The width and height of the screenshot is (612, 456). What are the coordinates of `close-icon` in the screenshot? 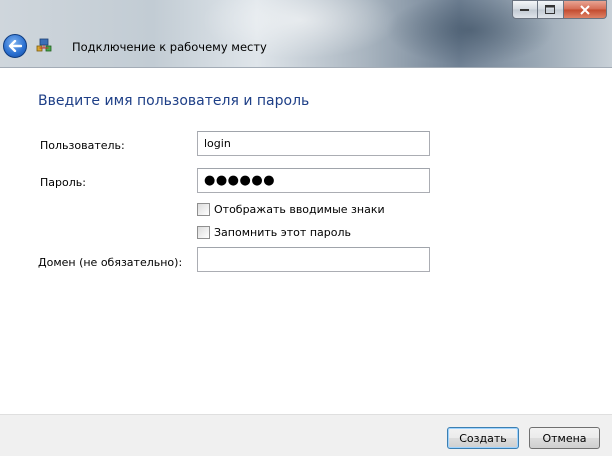 It's located at (585, 9).